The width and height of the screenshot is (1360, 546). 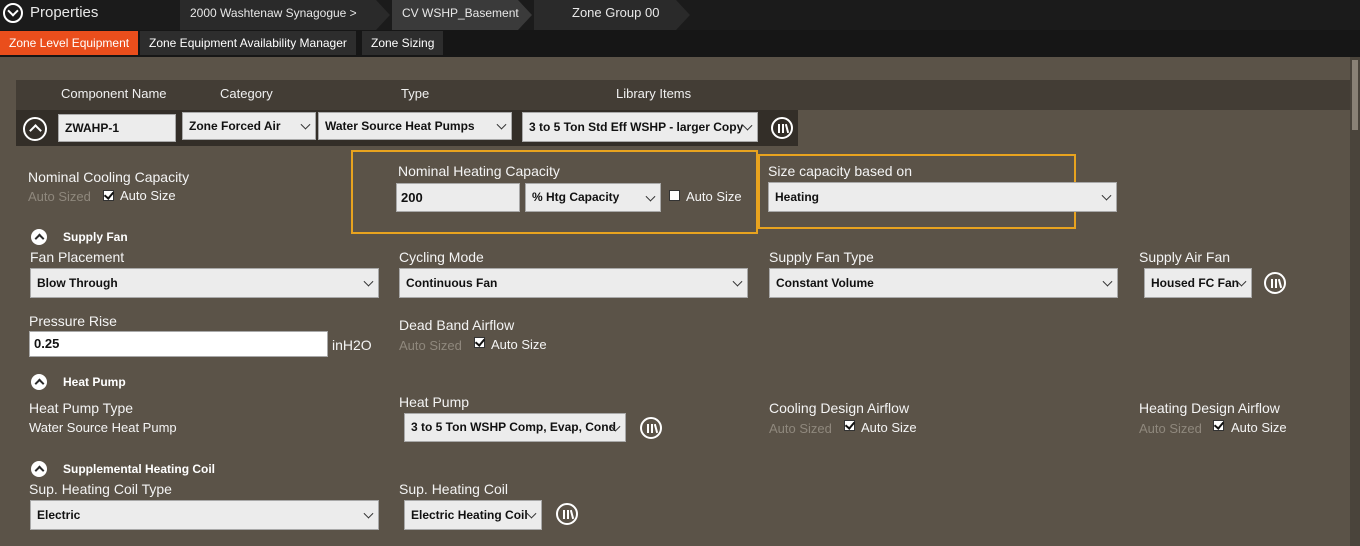 What do you see at coordinates (139, 469) in the screenshot?
I see `supplemental-coil-section-title: Supplemental Heating Coil` at bounding box center [139, 469].